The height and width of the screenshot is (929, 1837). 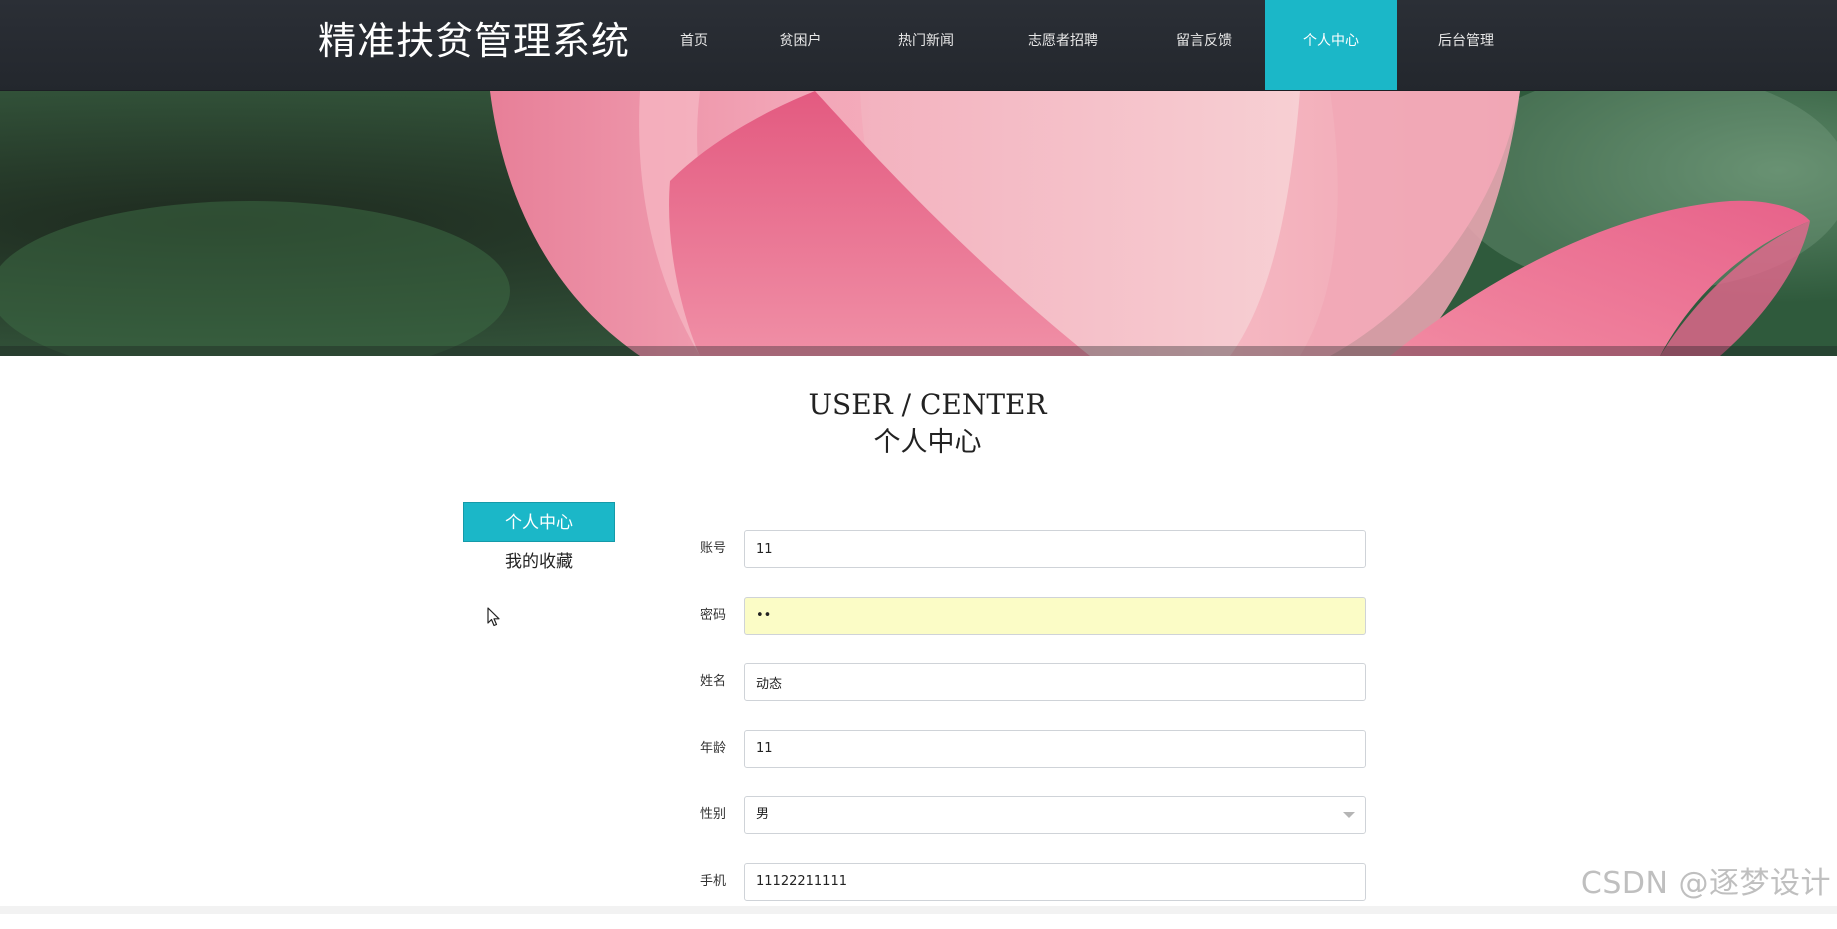 I want to click on nav-item-feedback: 留言反馈, so click(x=1204, y=45).